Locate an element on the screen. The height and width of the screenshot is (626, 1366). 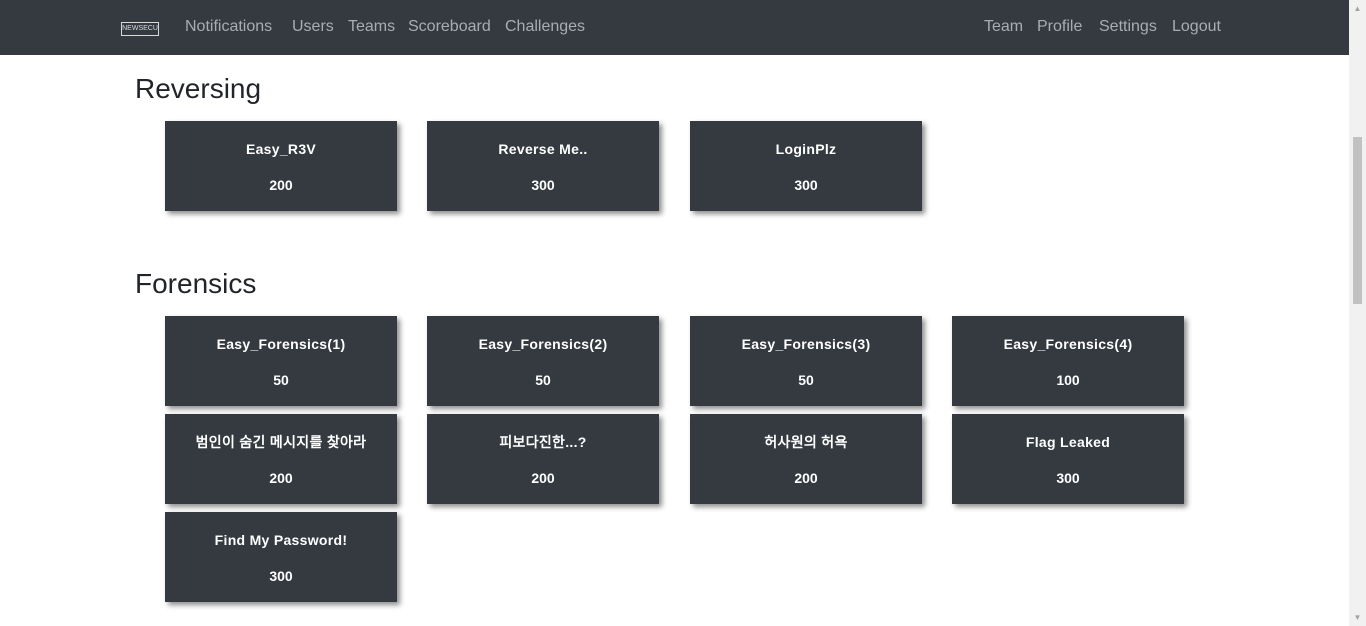
challenge-card: Reverse Me.. 300 is located at coordinates (543, 166).